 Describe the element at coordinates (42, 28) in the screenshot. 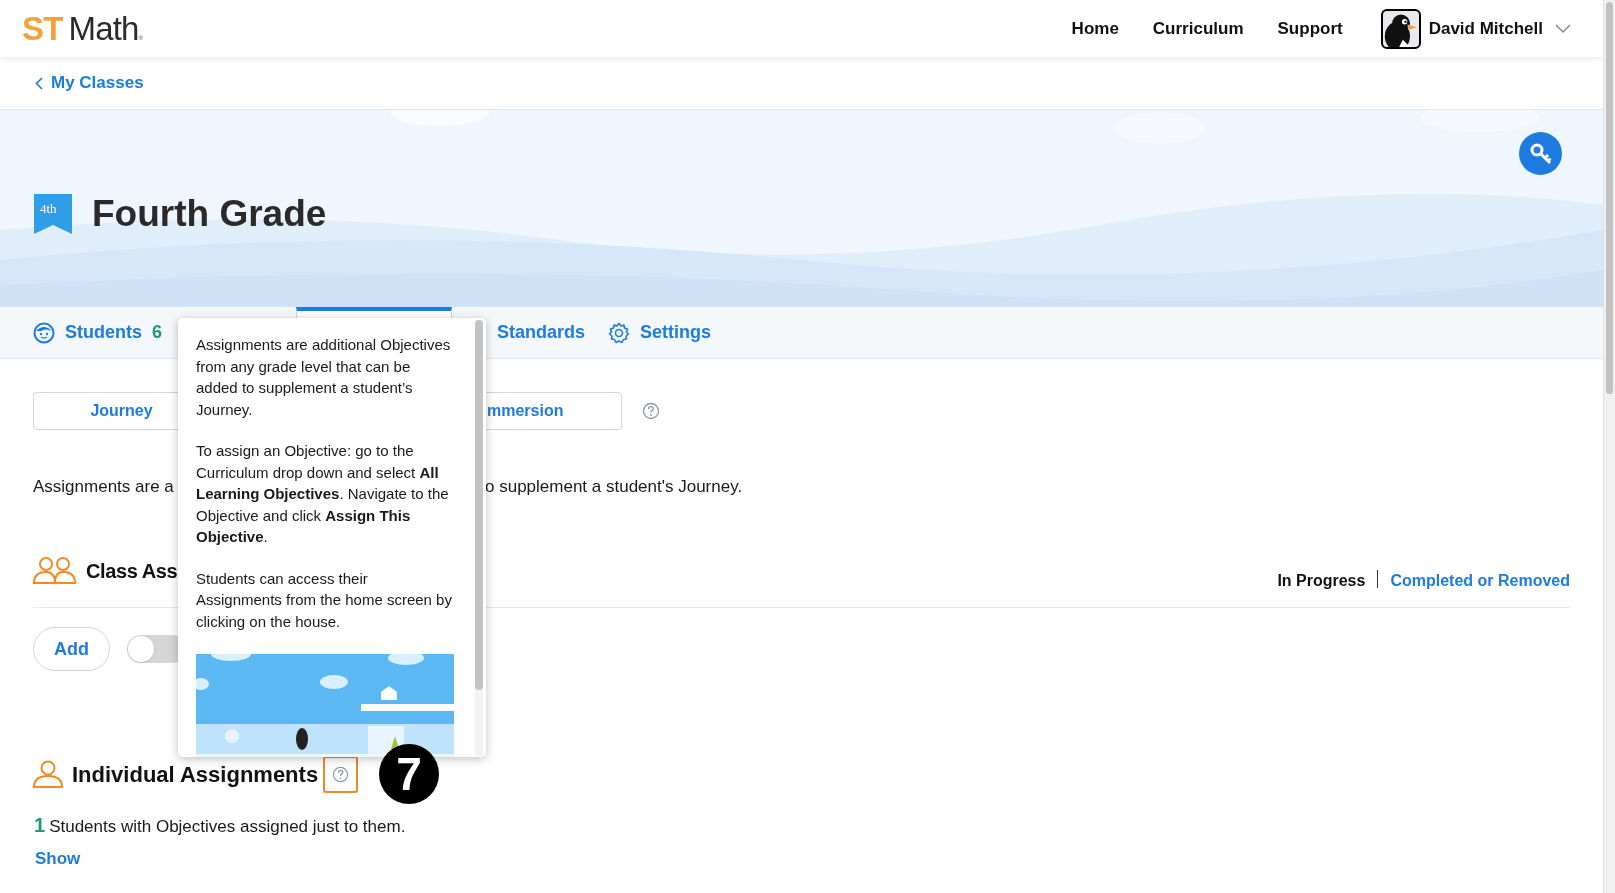

I see `logo-brand: ST` at that location.